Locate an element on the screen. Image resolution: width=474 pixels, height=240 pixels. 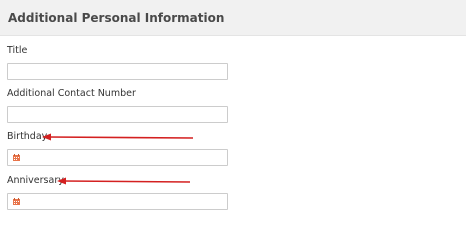
section-title: Additional Personal Information is located at coordinates (116, 18).